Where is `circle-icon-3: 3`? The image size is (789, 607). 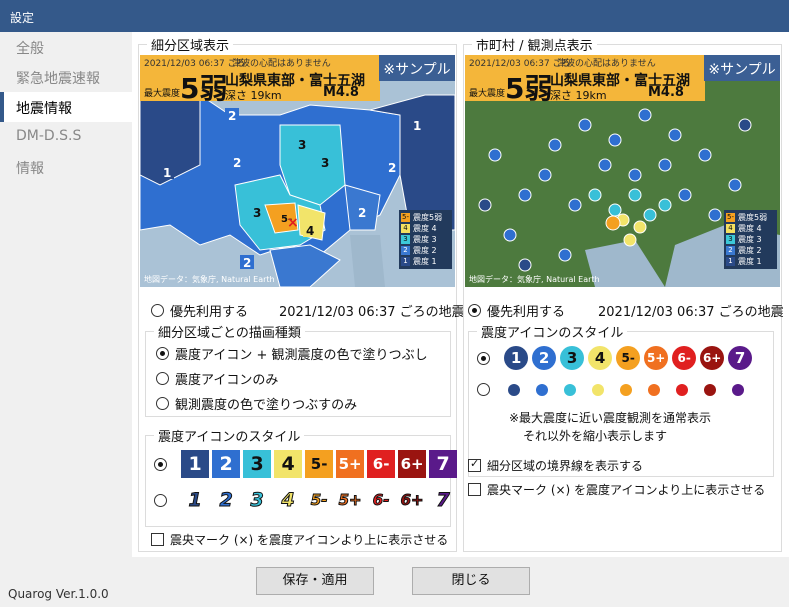 circle-icon-3: 3 is located at coordinates (572, 358).